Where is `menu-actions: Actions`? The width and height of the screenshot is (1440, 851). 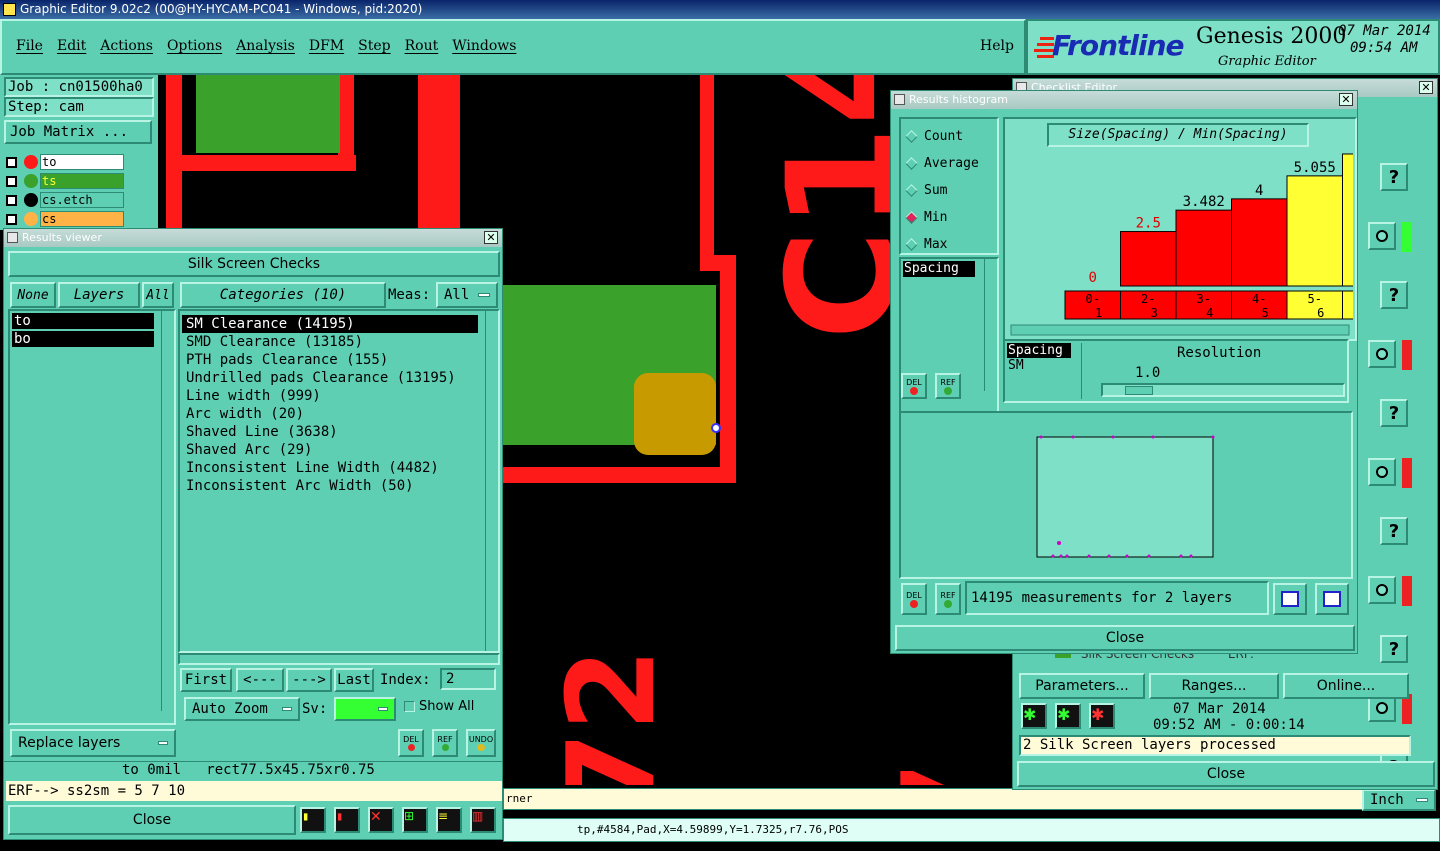 menu-actions: Actions is located at coordinates (126, 46).